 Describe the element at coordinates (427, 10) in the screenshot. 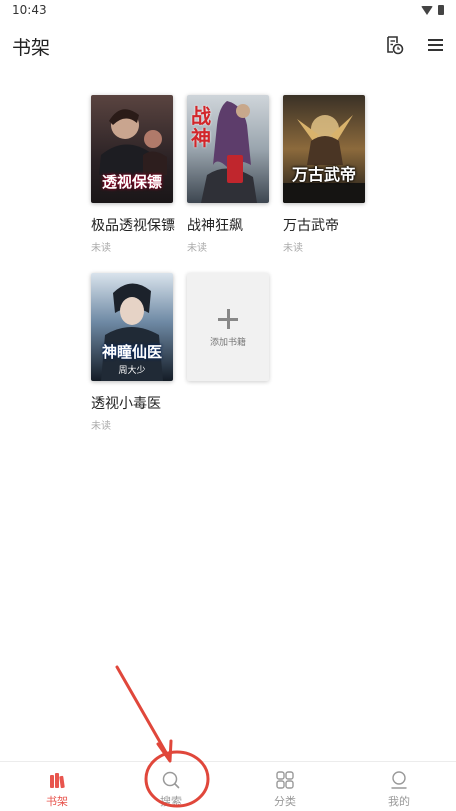

I see `wifi-icon` at that location.